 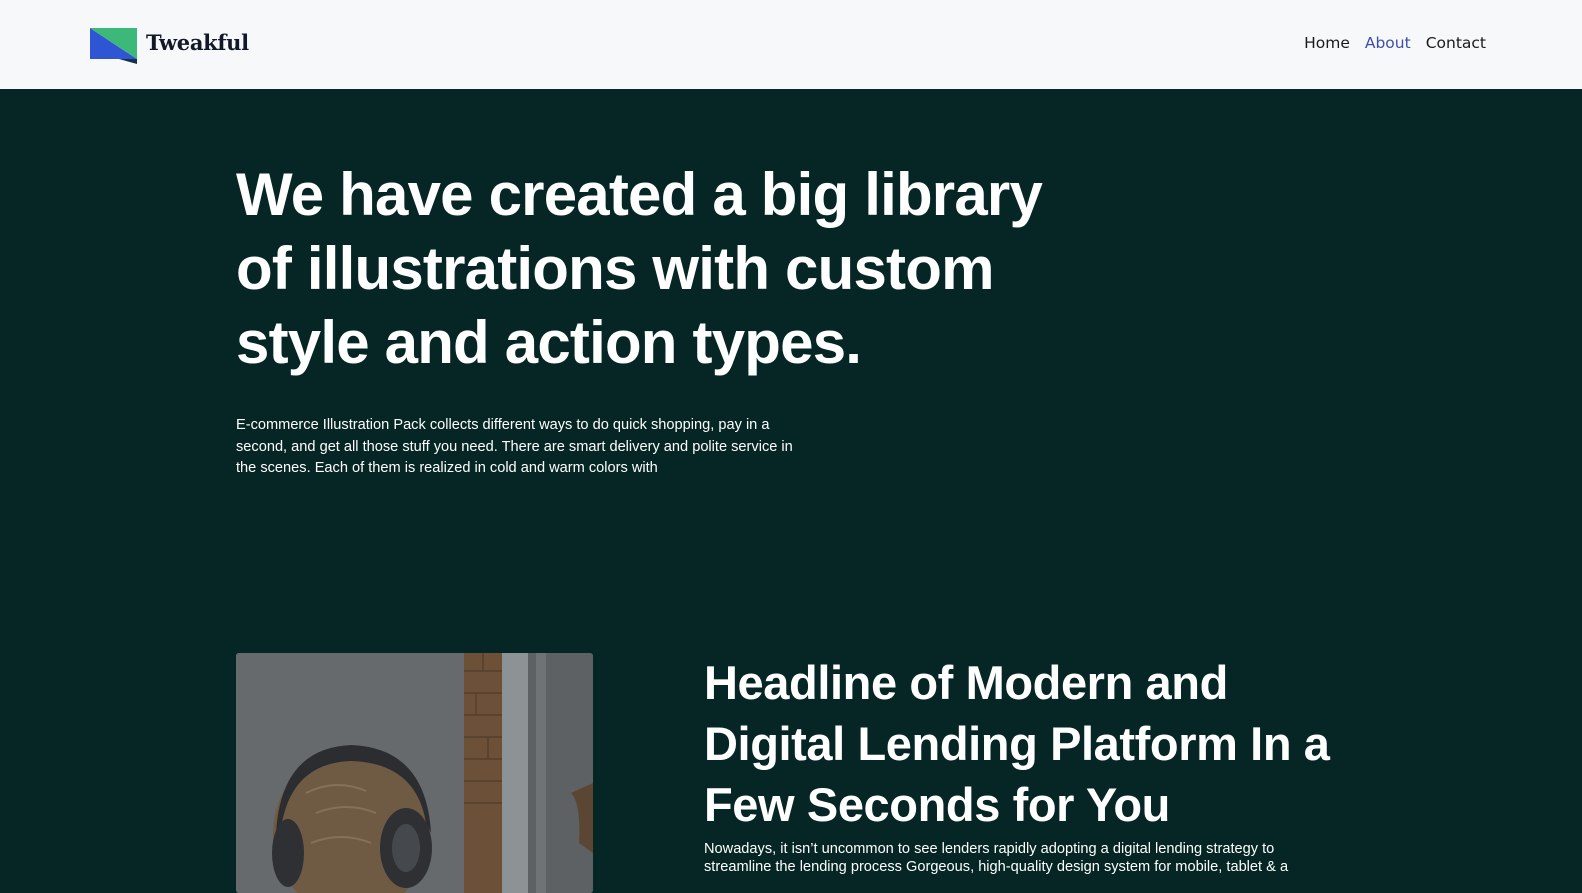 I want to click on top-navbar: Tweakful Home About Contact, so click(x=791, y=44).